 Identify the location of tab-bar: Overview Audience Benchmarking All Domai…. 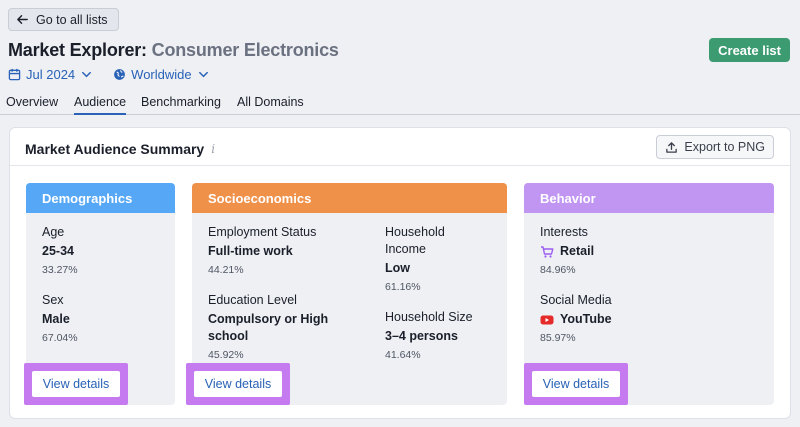
(400, 105).